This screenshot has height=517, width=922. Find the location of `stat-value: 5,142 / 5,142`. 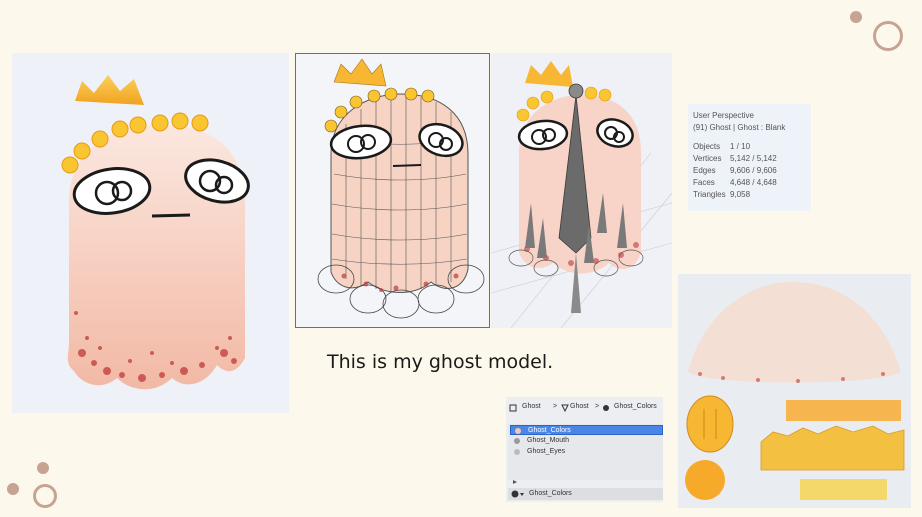

stat-value: 5,142 / 5,142 is located at coordinates (753, 158).